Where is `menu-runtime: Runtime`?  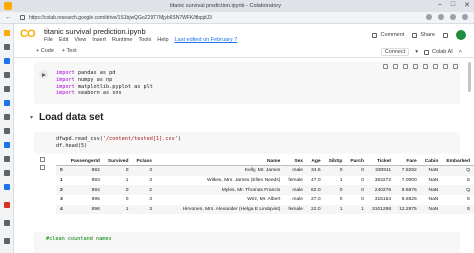 menu-runtime: Runtime is located at coordinates (122, 40).